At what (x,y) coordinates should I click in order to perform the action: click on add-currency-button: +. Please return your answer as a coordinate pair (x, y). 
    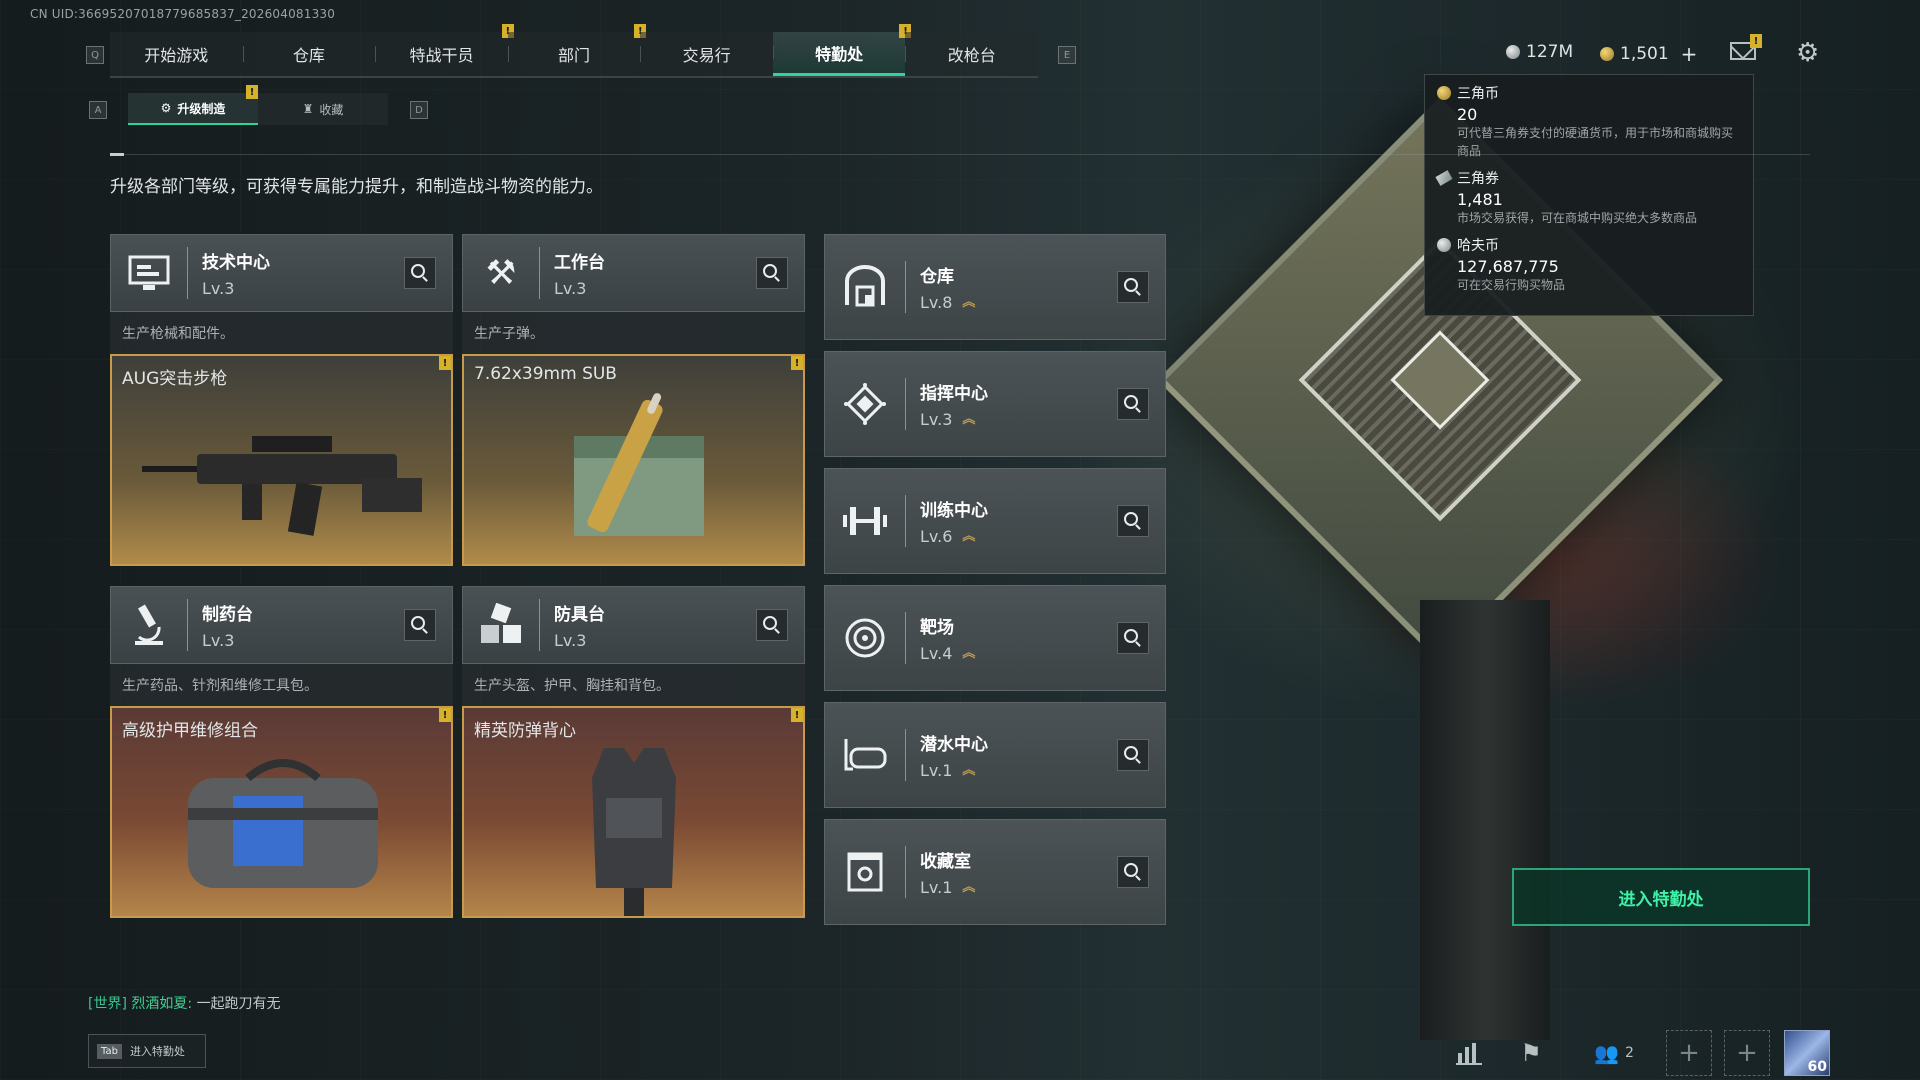
    Looking at the image, I should click on (1689, 54).